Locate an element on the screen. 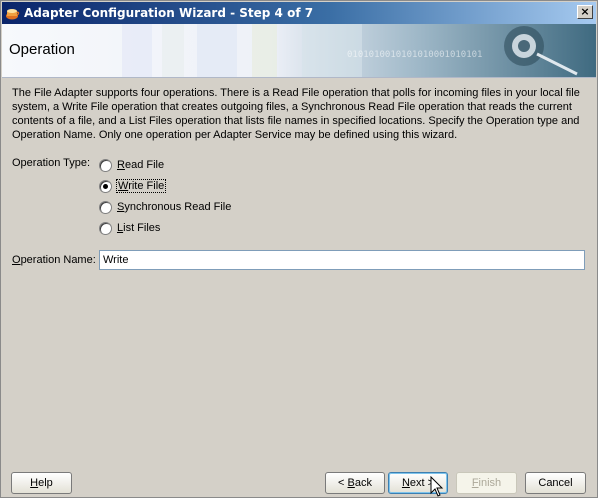 The height and width of the screenshot is (498, 598). banner-binary-decoration: 0101010010101010001010101 is located at coordinates (415, 55).